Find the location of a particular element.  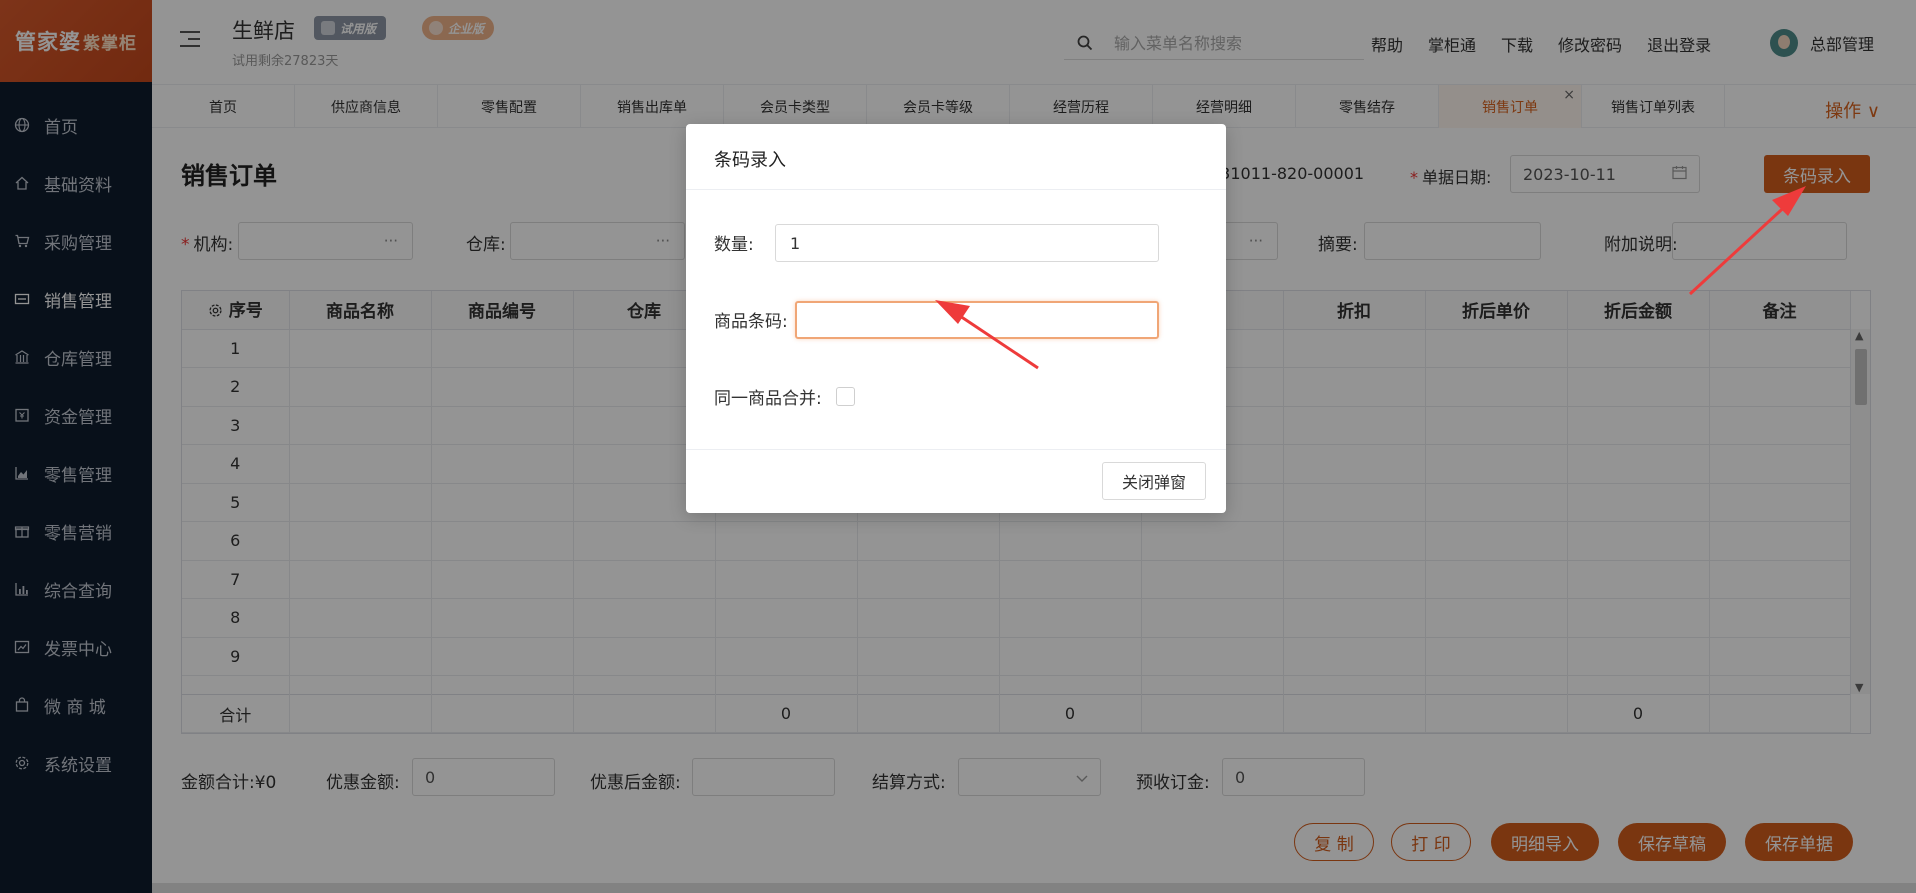

barcode-entry-dialog: 条码录入 数量: 1 商品条码: 同一商品合并: 关闭弹窗 is located at coordinates (956, 318).